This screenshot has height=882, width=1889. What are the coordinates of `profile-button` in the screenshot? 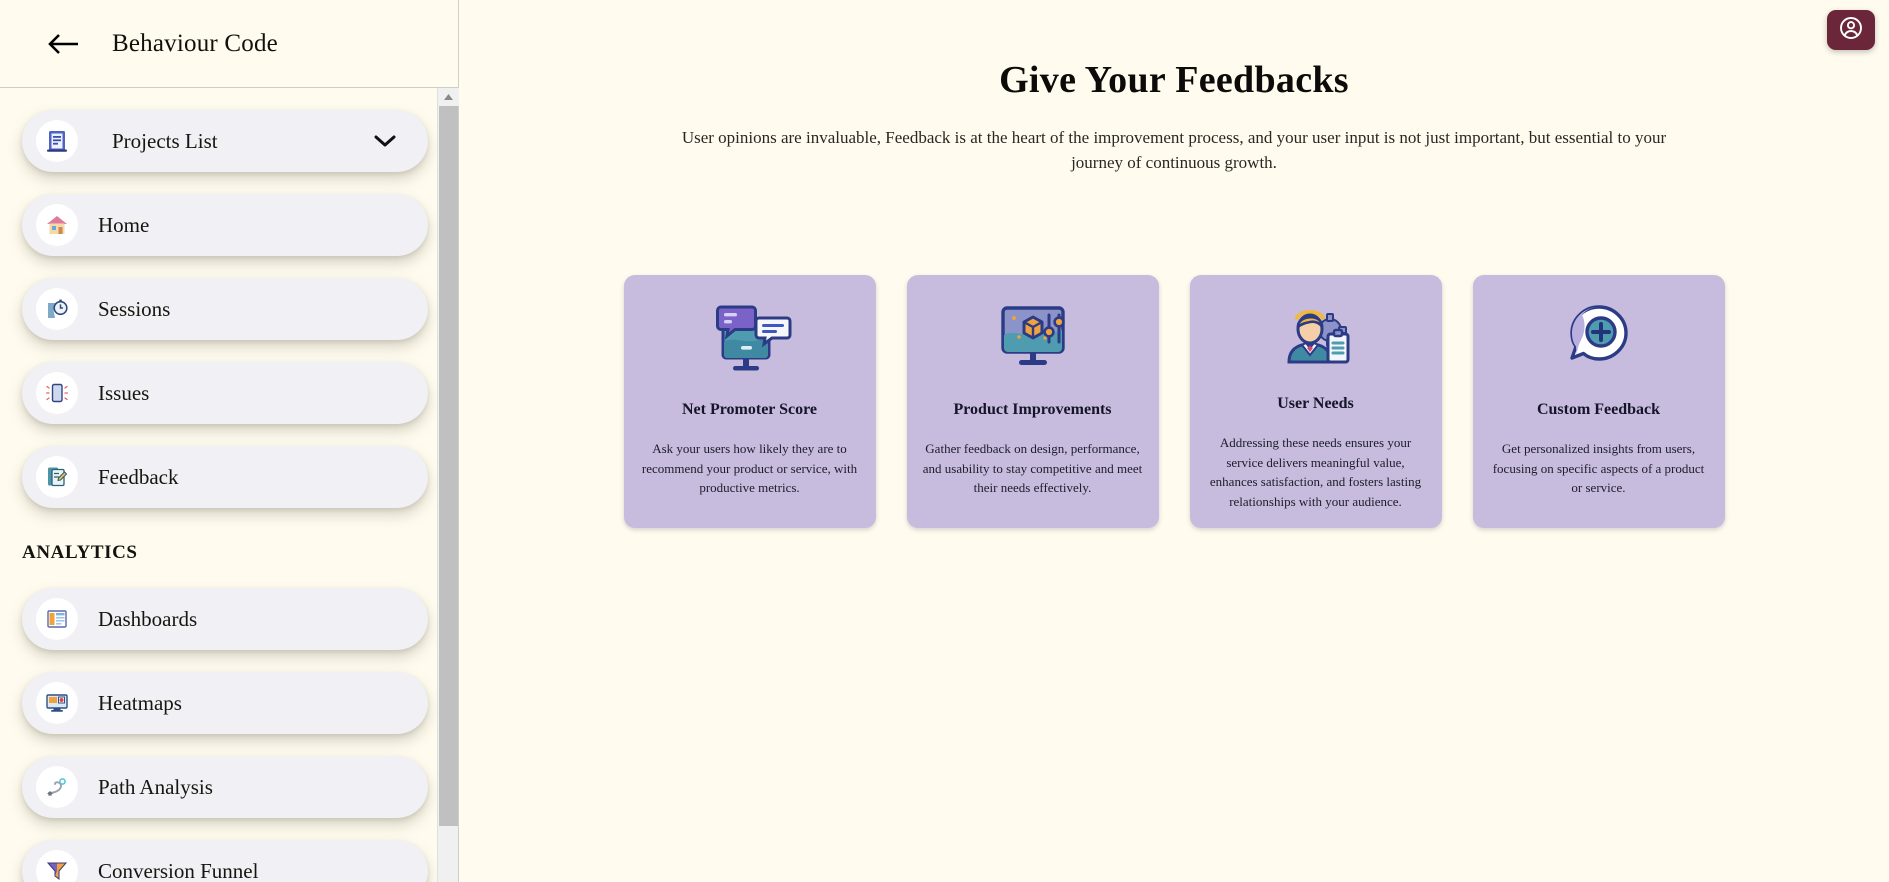 It's located at (1851, 30).